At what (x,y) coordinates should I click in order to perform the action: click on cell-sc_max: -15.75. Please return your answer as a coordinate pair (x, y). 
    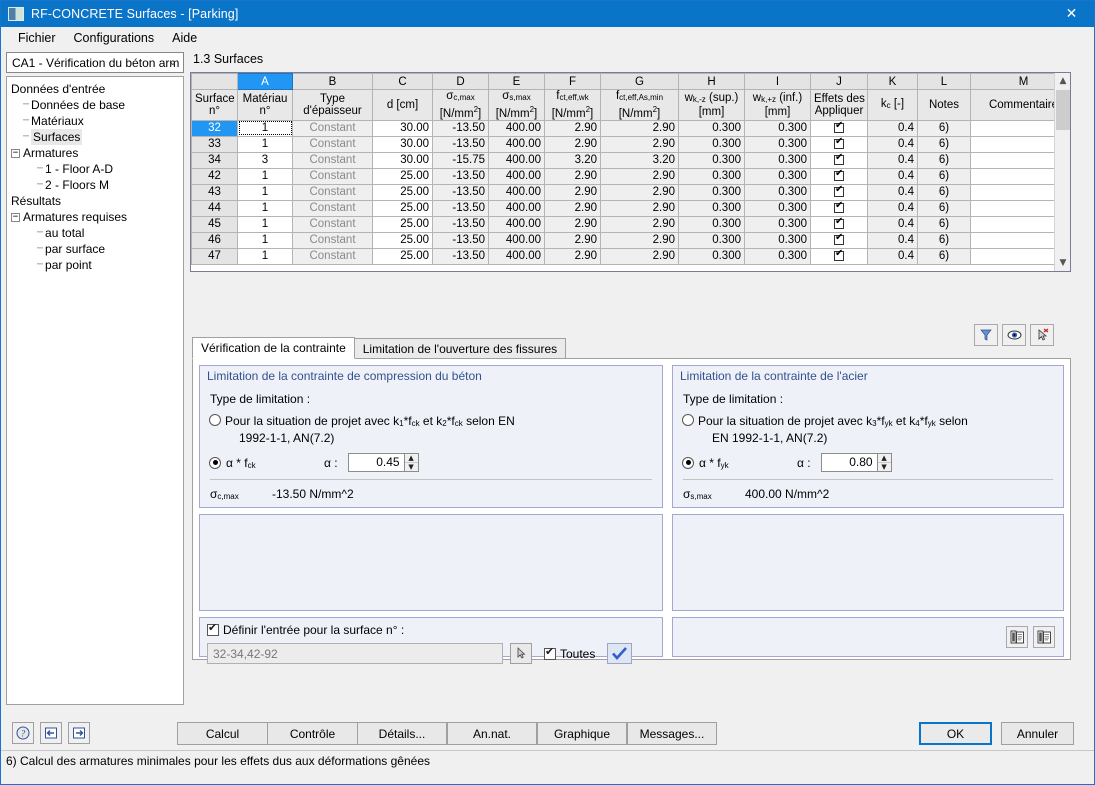
    Looking at the image, I should click on (460, 160).